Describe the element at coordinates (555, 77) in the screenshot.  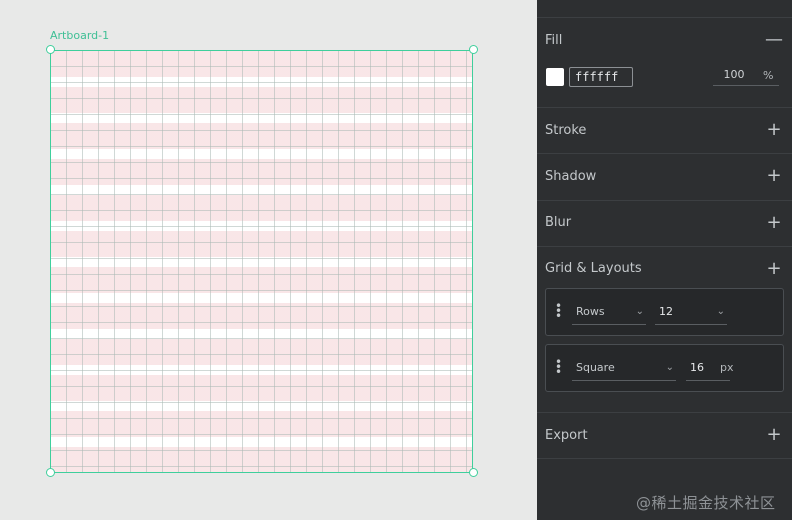
I see `fill-color-swatch` at that location.